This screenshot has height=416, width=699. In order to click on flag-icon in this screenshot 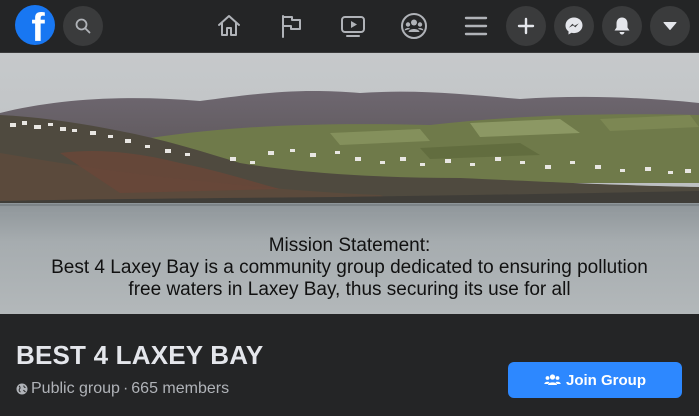, I will do `click(291, 26)`.